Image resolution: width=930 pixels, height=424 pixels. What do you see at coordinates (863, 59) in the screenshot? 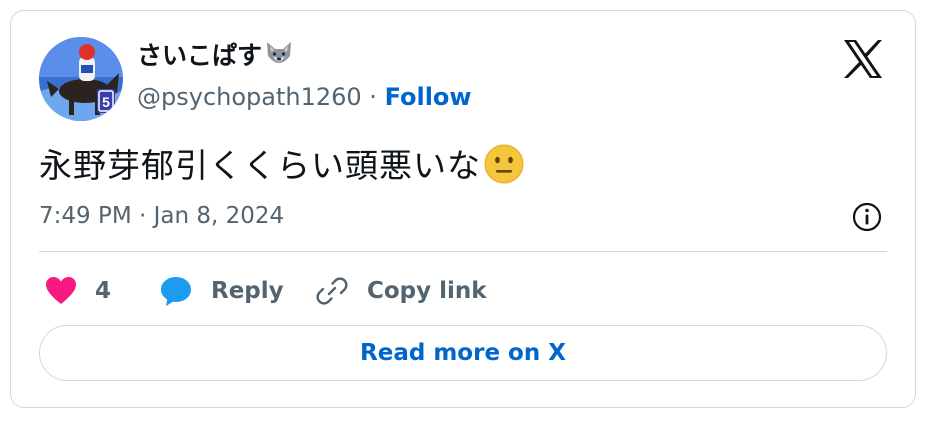
I see `x-logo-icon` at bounding box center [863, 59].